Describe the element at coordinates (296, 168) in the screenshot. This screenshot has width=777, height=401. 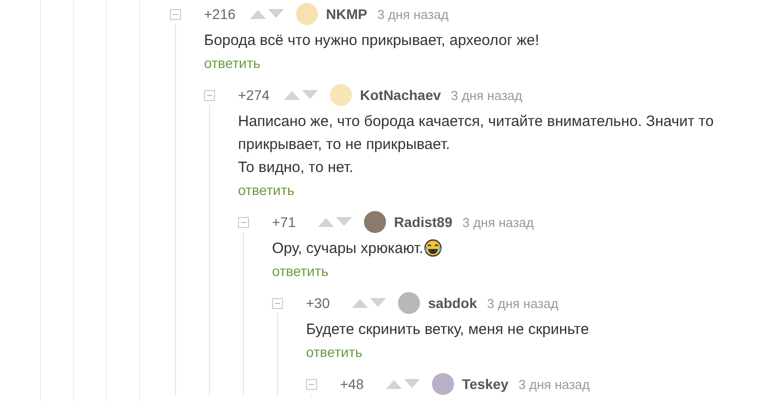
I see `comment-text: То видно, то нет.` at that location.